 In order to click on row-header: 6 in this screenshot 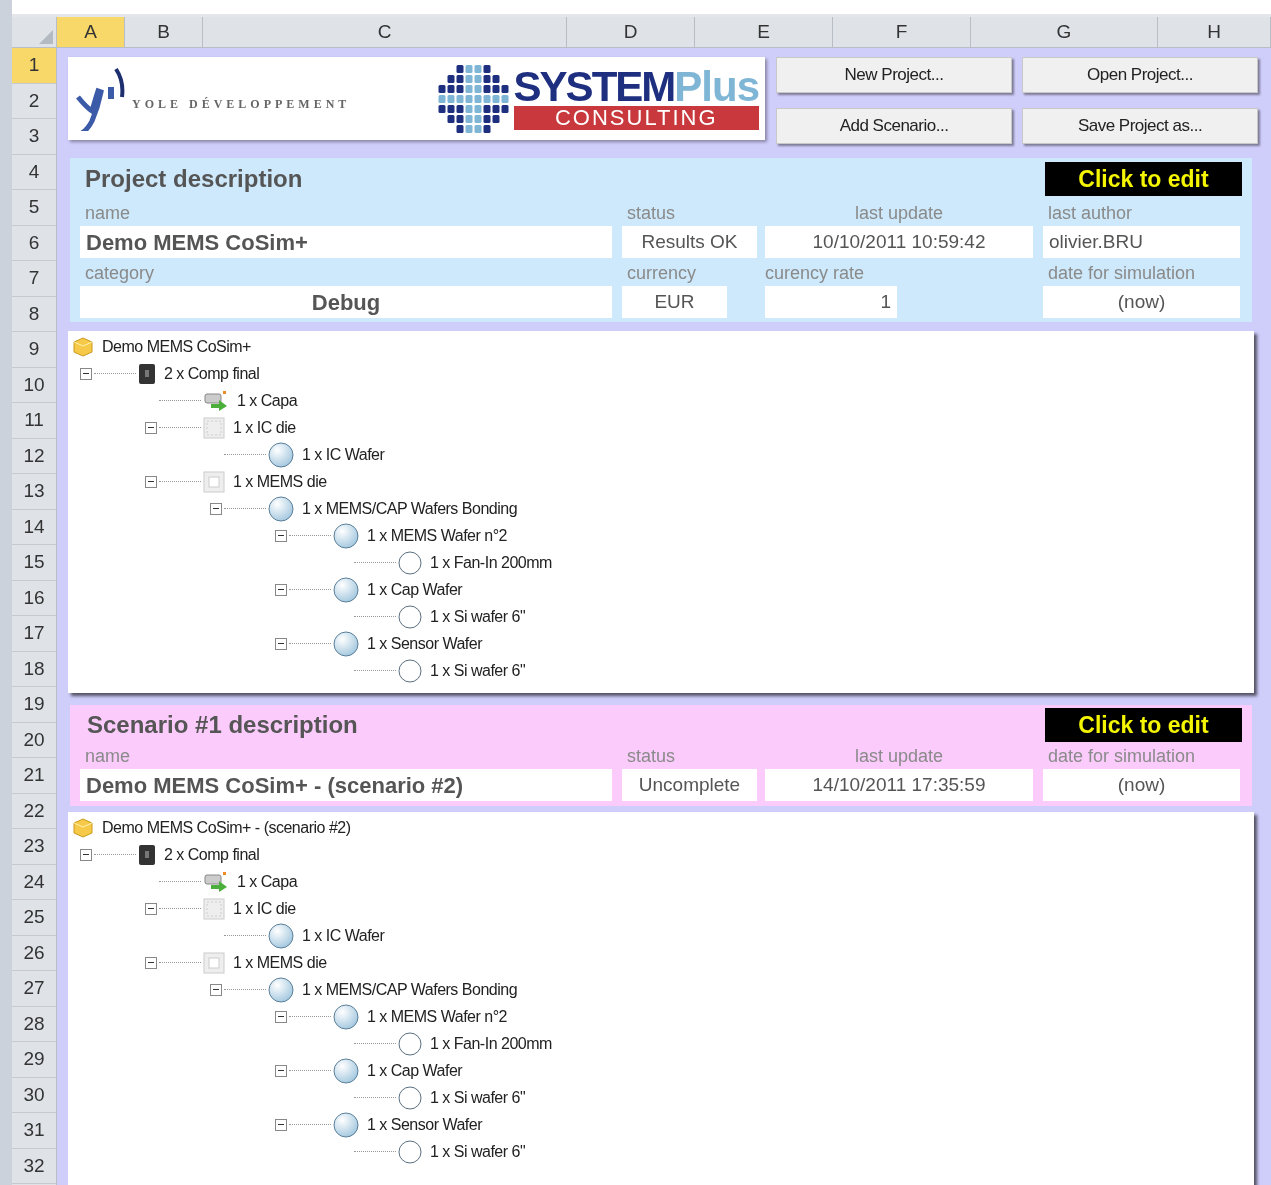, I will do `click(34, 243)`.